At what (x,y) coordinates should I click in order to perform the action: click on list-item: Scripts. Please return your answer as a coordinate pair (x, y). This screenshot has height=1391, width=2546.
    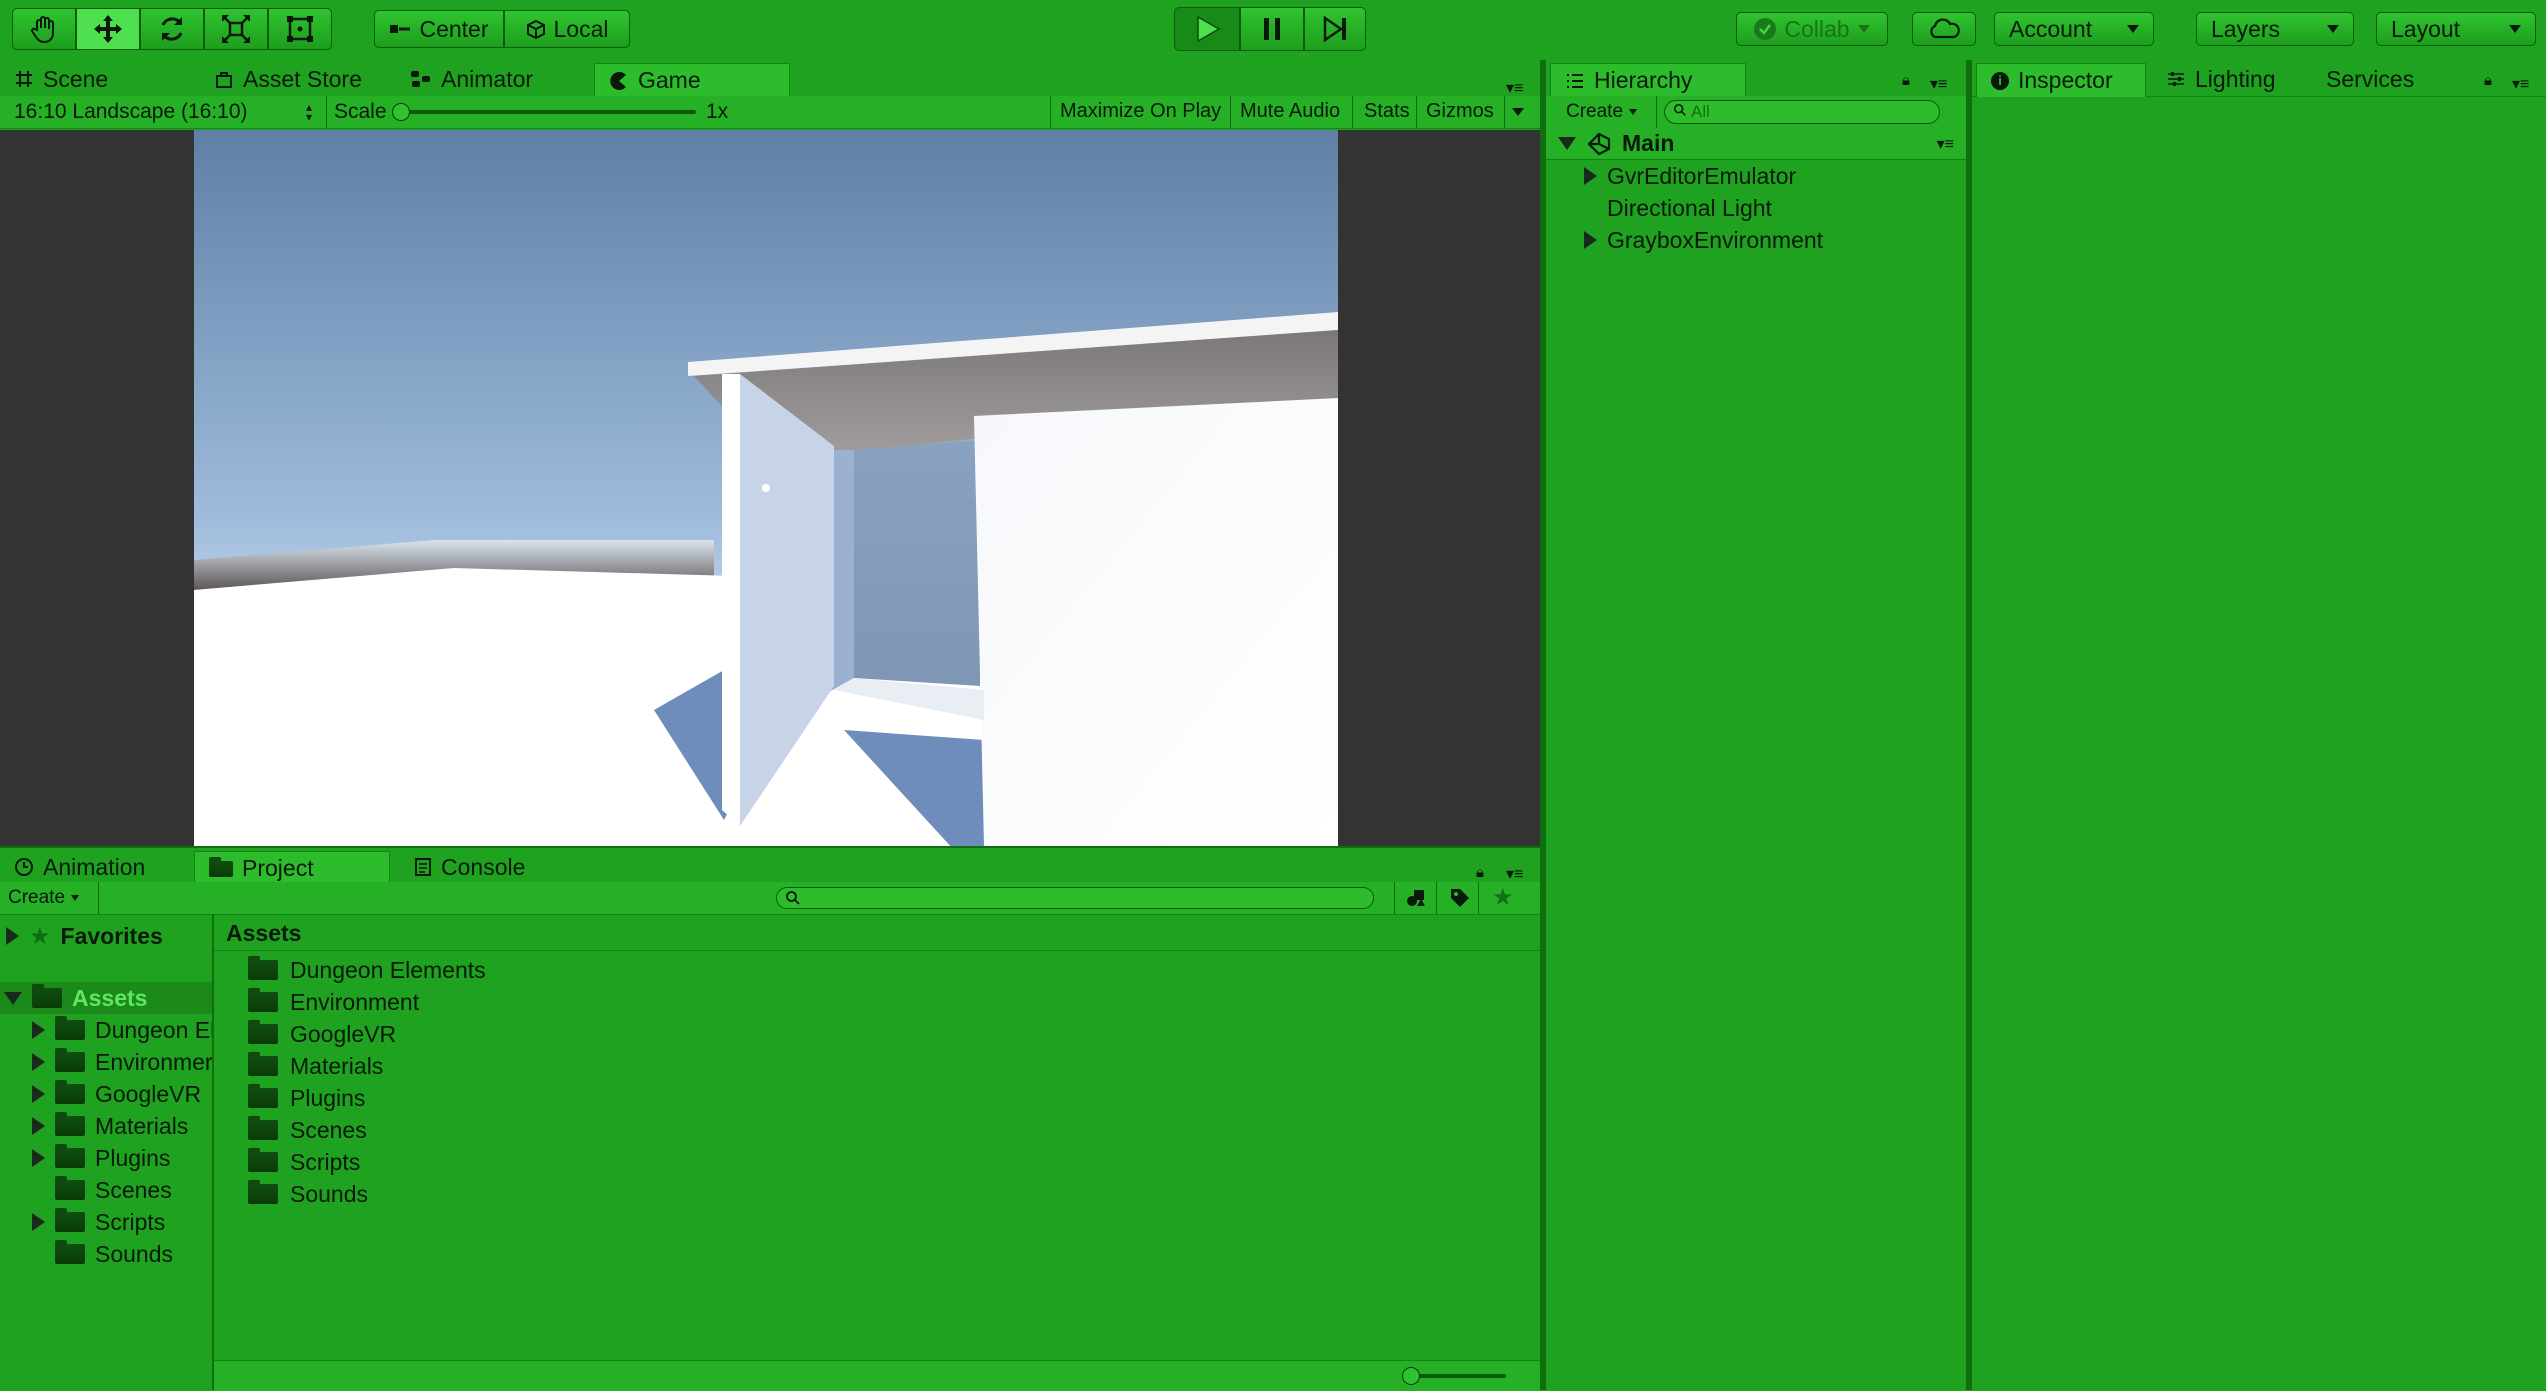
    Looking at the image, I should click on (304, 1162).